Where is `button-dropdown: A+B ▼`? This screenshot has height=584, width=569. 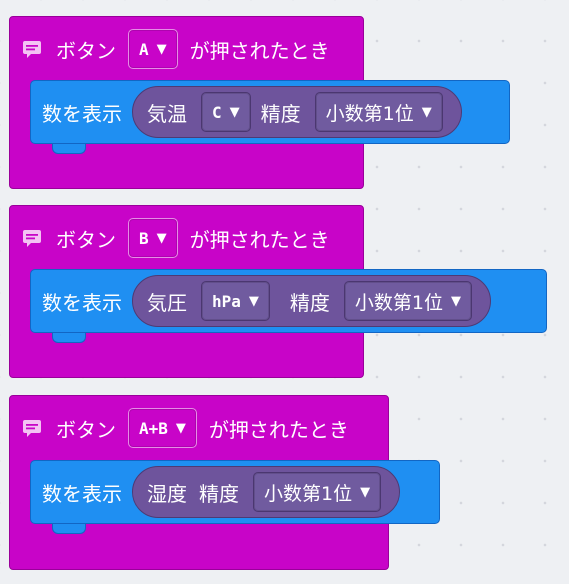
button-dropdown: A+B ▼ is located at coordinates (162, 428).